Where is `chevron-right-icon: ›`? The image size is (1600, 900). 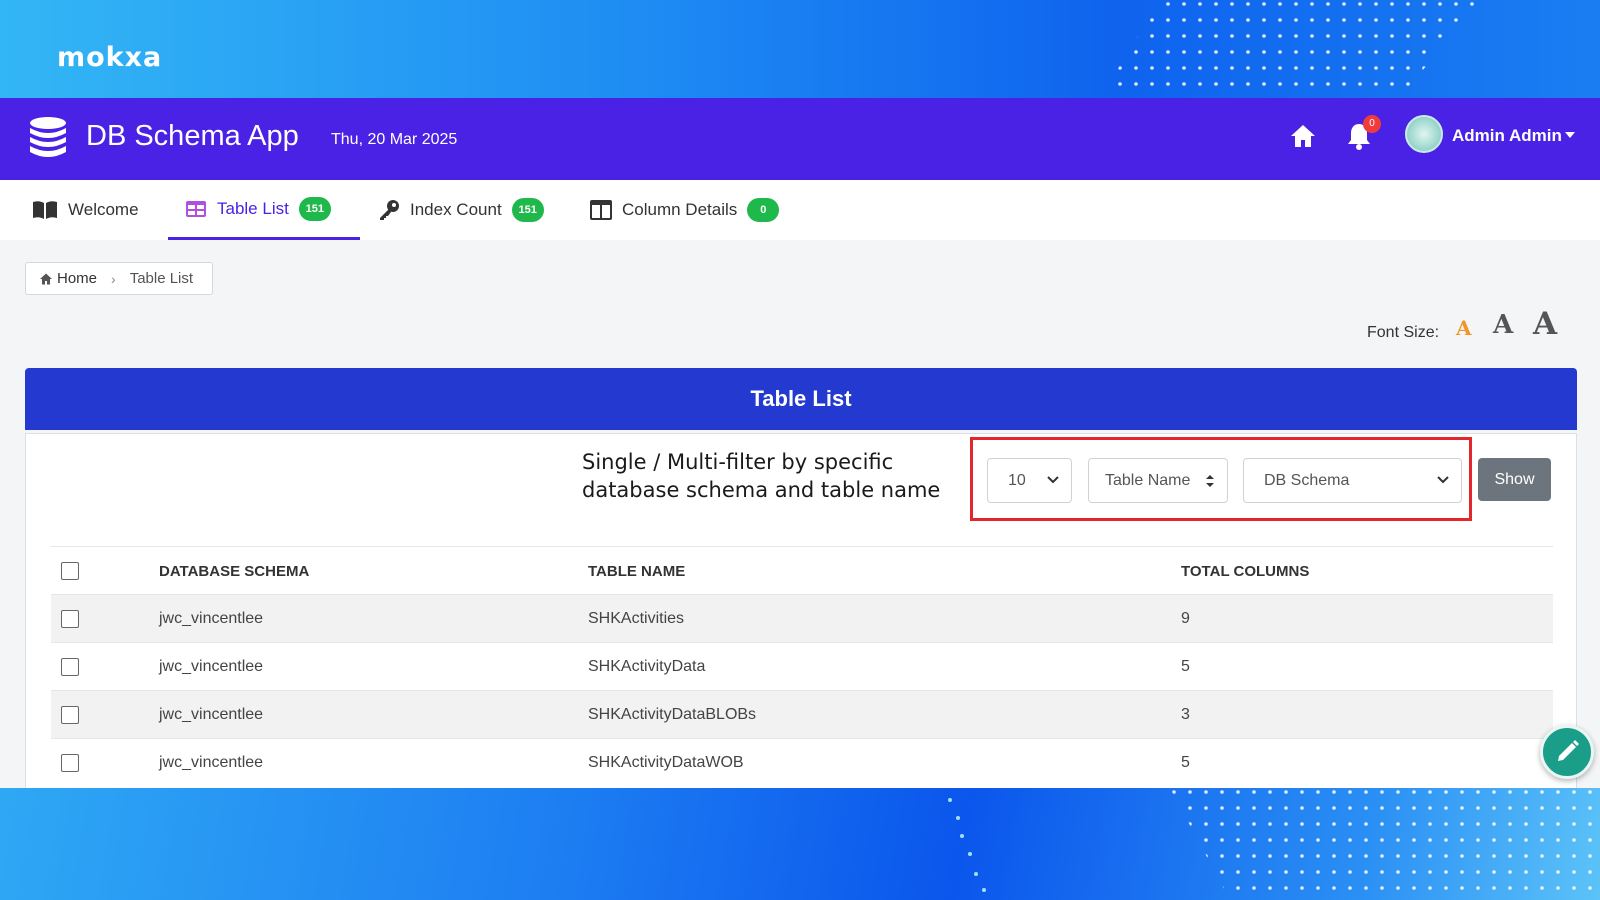 chevron-right-icon: › is located at coordinates (113, 278).